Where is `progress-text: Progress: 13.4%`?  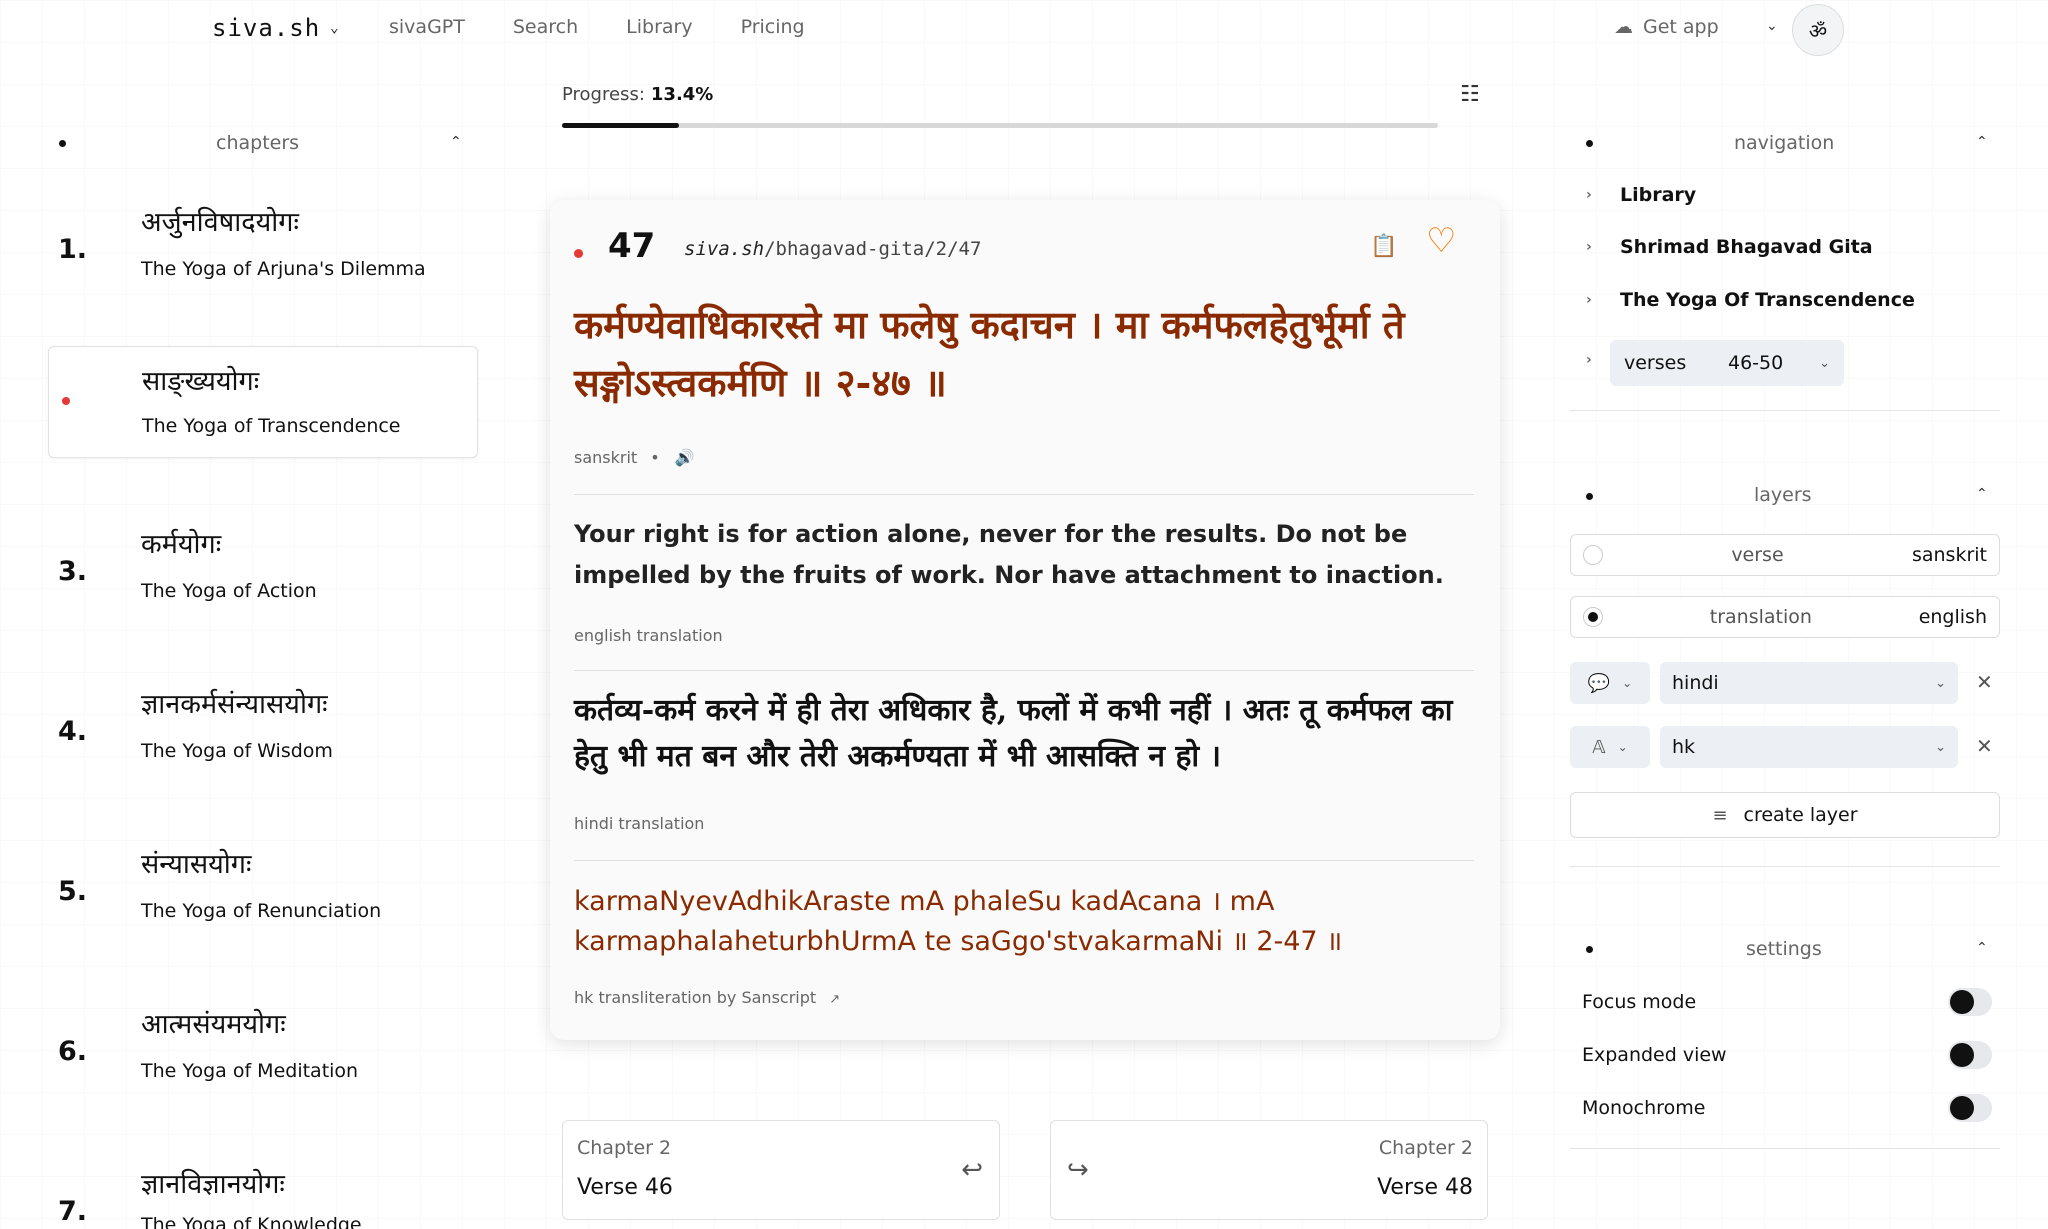 progress-text: Progress: 13.4% is located at coordinates (637, 94).